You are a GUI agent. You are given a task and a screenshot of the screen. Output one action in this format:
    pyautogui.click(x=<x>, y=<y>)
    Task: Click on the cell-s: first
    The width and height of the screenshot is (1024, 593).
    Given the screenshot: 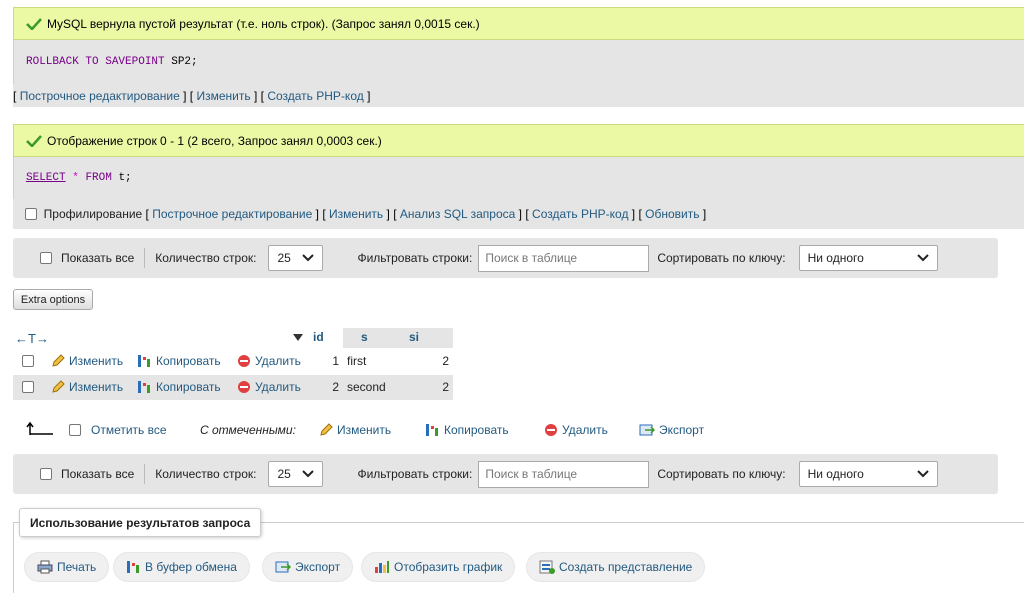 What is the action you would take?
    pyautogui.click(x=357, y=361)
    